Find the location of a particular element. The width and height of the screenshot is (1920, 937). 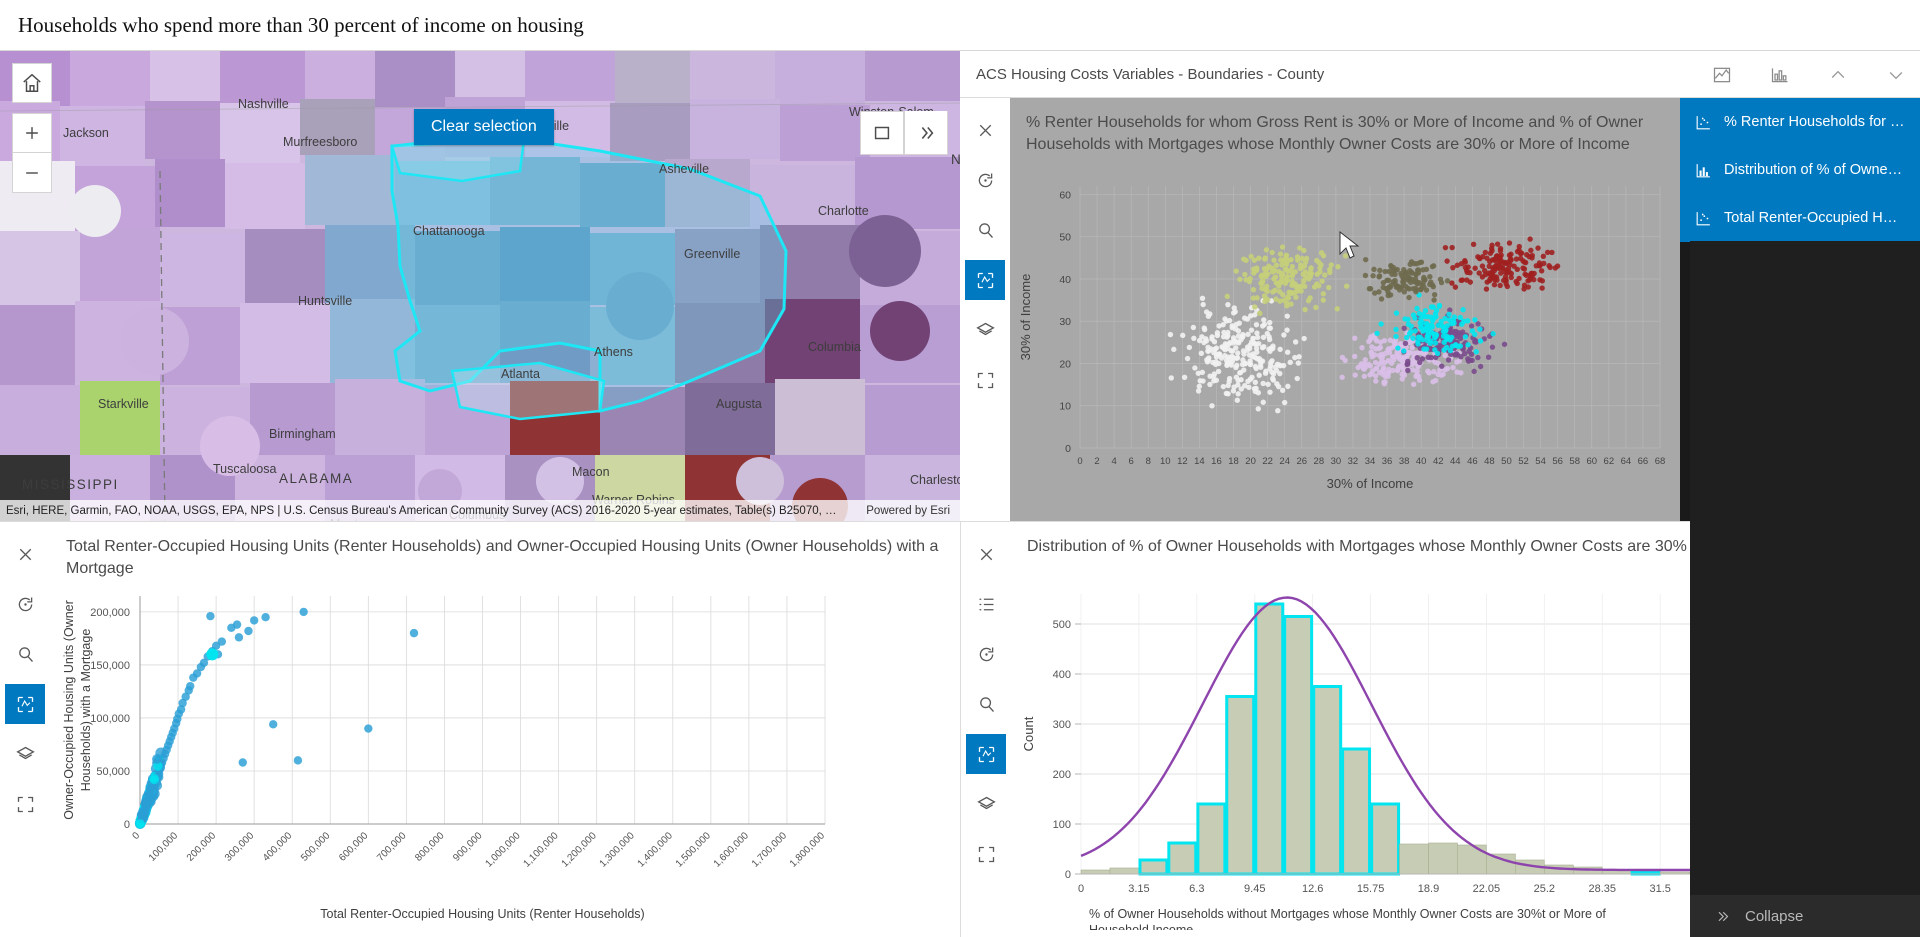

x-tick-label: 52 is located at coordinates (1523, 461).